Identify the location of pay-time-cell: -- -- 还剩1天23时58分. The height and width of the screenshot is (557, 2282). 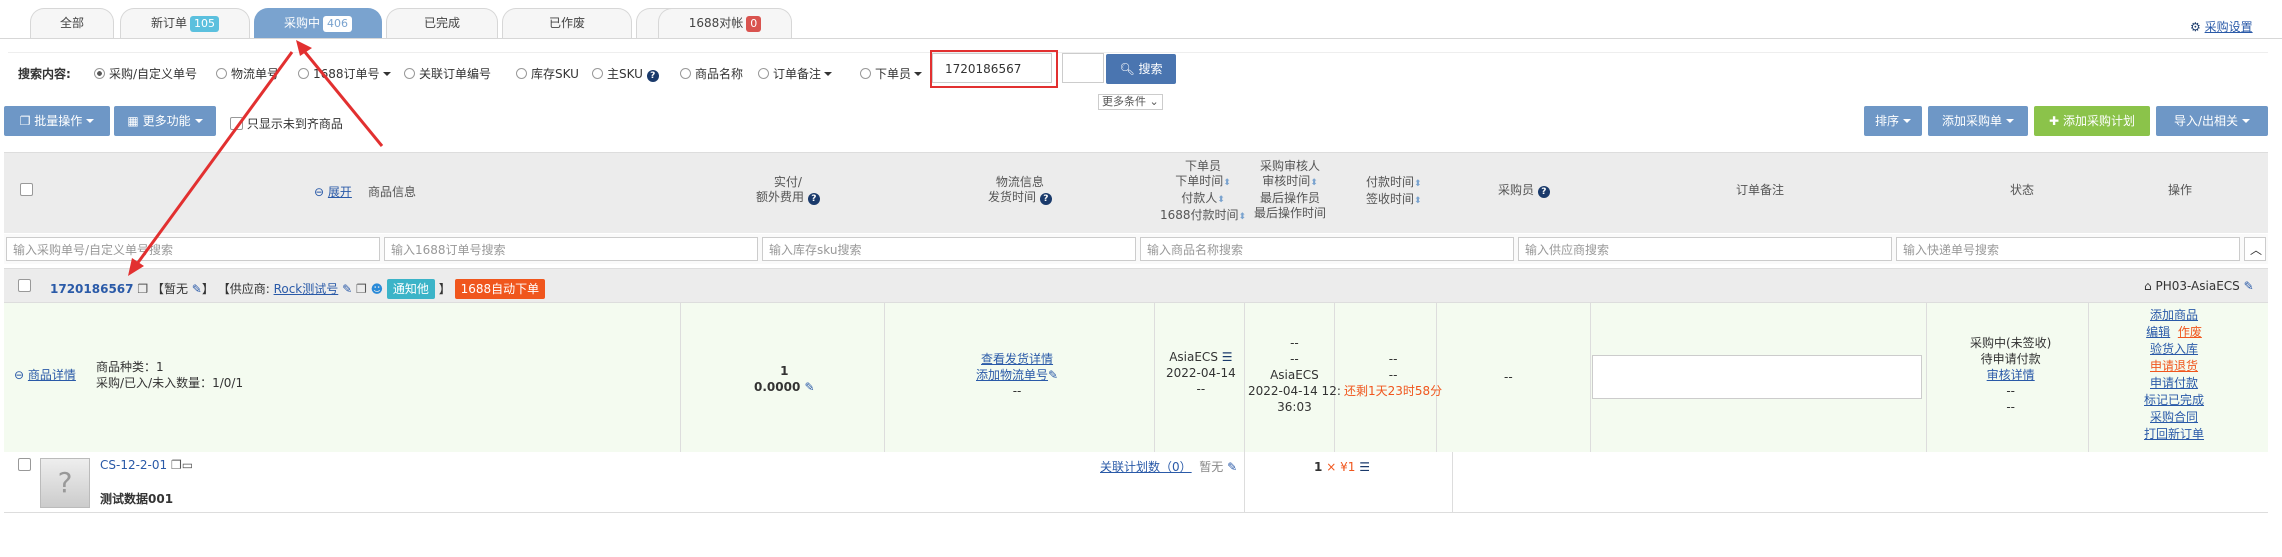
(1393, 375).